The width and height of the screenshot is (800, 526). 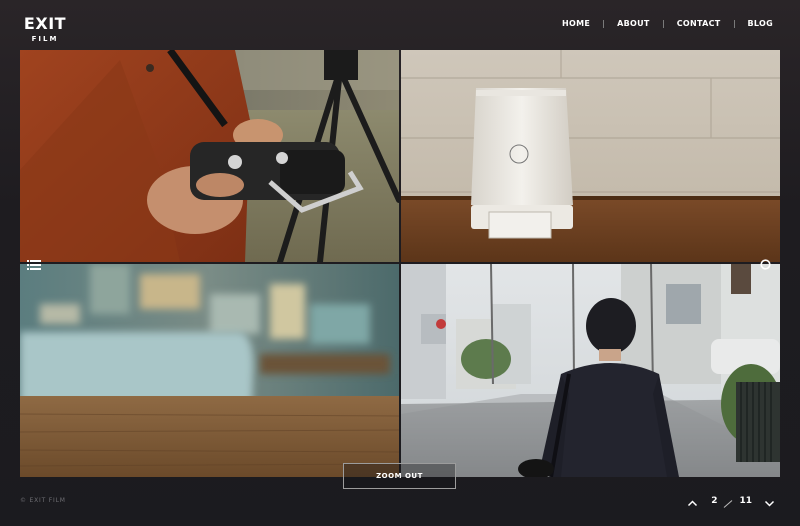 I want to click on zoom-out-button: ZOOM OUT, so click(x=399, y=476).